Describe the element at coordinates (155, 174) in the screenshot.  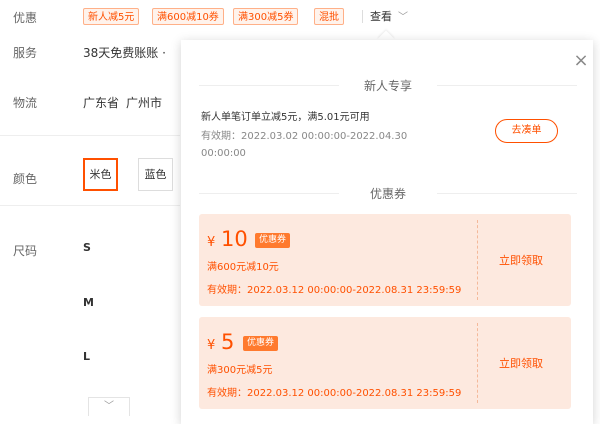
I see `color-option-blue: 蓝色` at that location.